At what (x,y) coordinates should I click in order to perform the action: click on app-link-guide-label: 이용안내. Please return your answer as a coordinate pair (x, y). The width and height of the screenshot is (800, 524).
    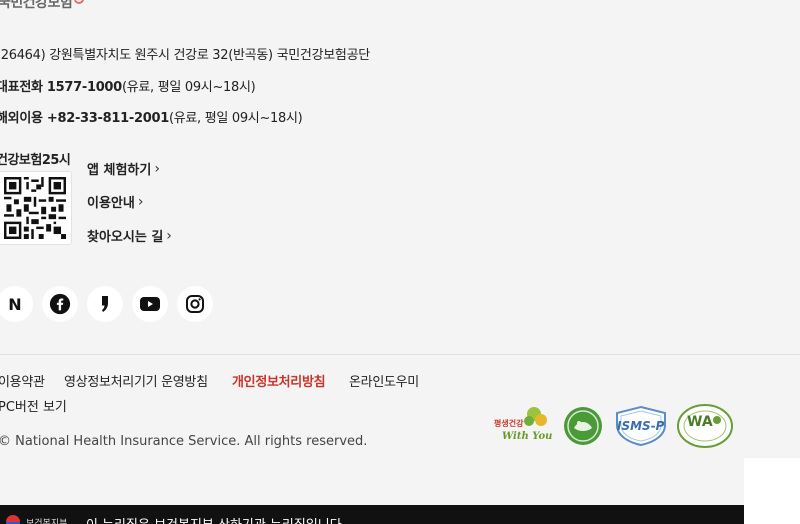
    Looking at the image, I should click on (111, 203).